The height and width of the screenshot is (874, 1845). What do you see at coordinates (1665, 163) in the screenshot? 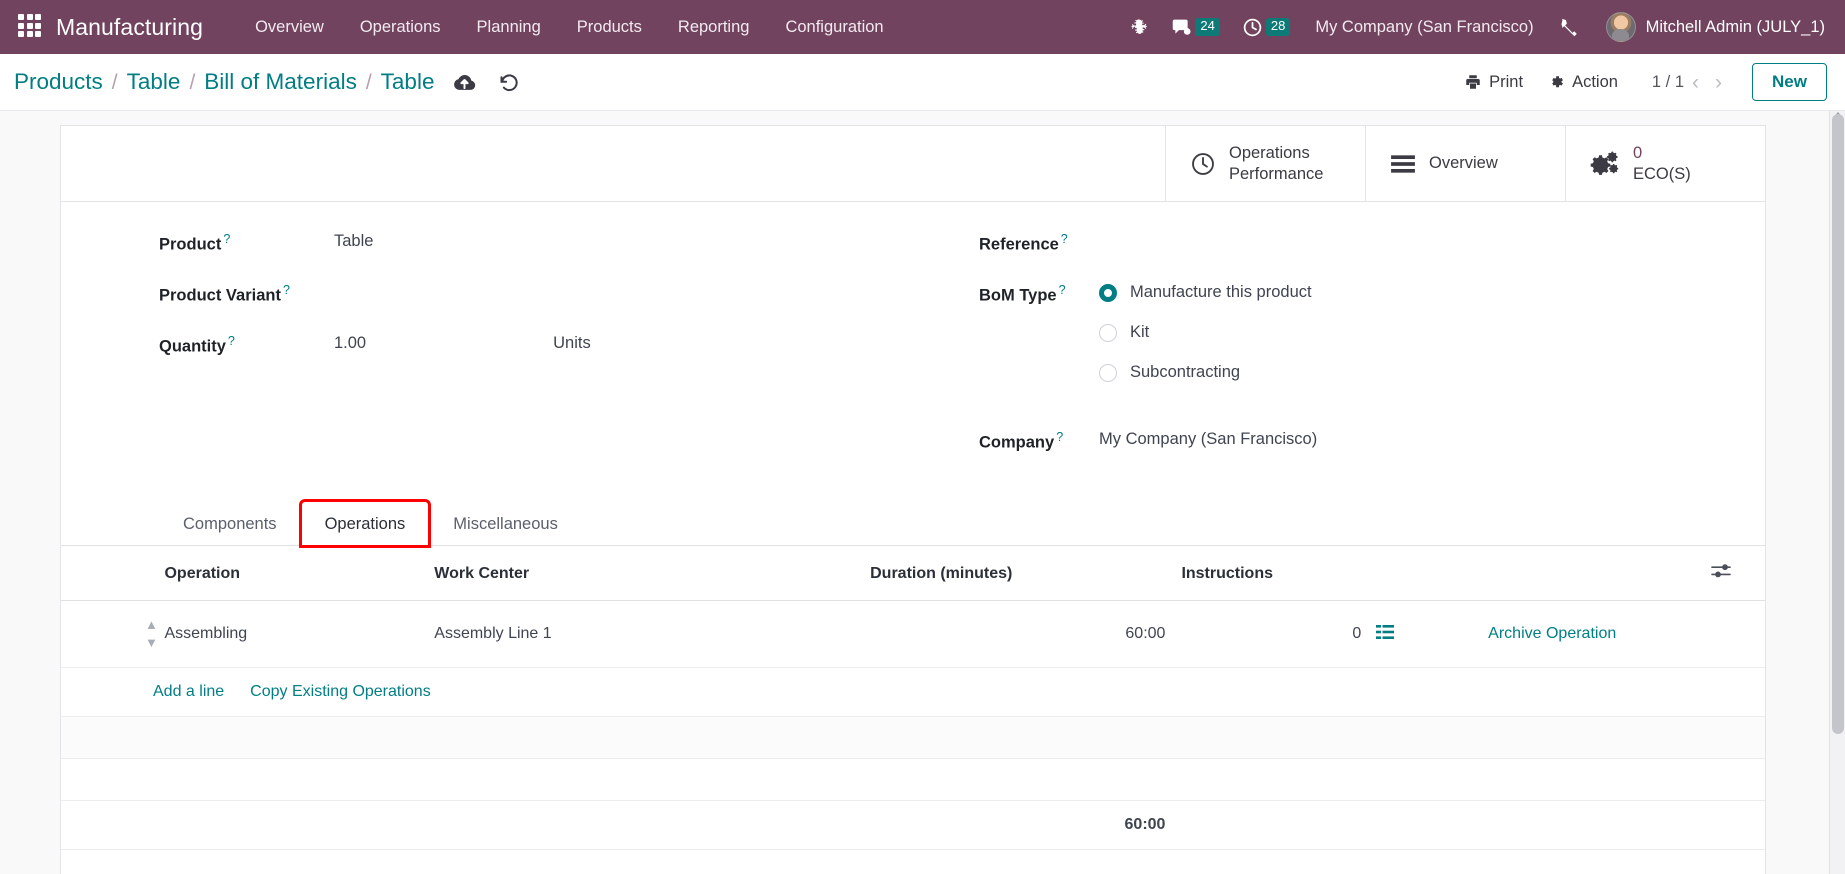
I see `stat-button-ecos: 0 ECO(S)` at bounding box center [1665, 163].